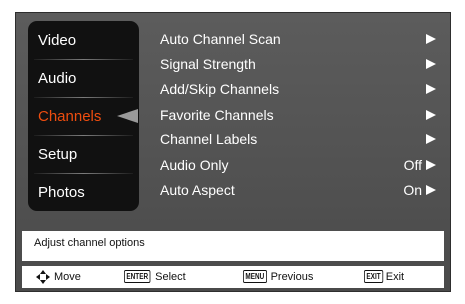 This screenshot has width=465, height=304. Describe the element at coordinates (194, 165) in the screenshot. I see `option-label: Audio Only` at that location.